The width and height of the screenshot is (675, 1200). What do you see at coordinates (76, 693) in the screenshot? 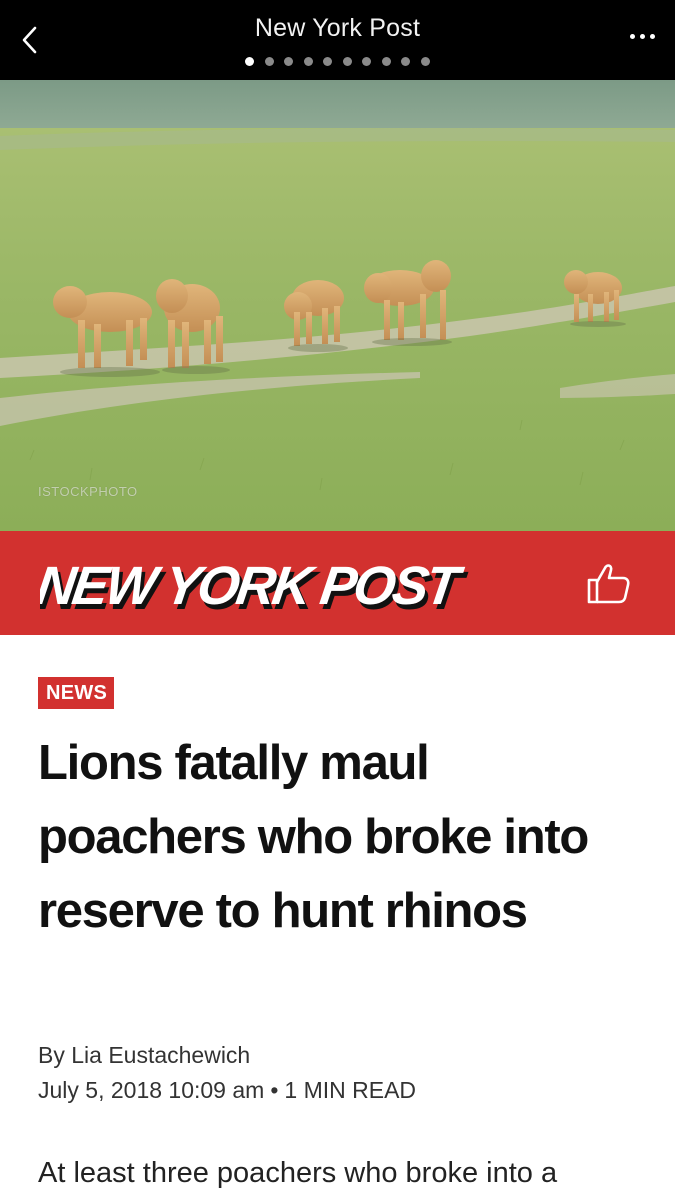
I see `category-tag: NEWS` at bounding box center [76, 693].